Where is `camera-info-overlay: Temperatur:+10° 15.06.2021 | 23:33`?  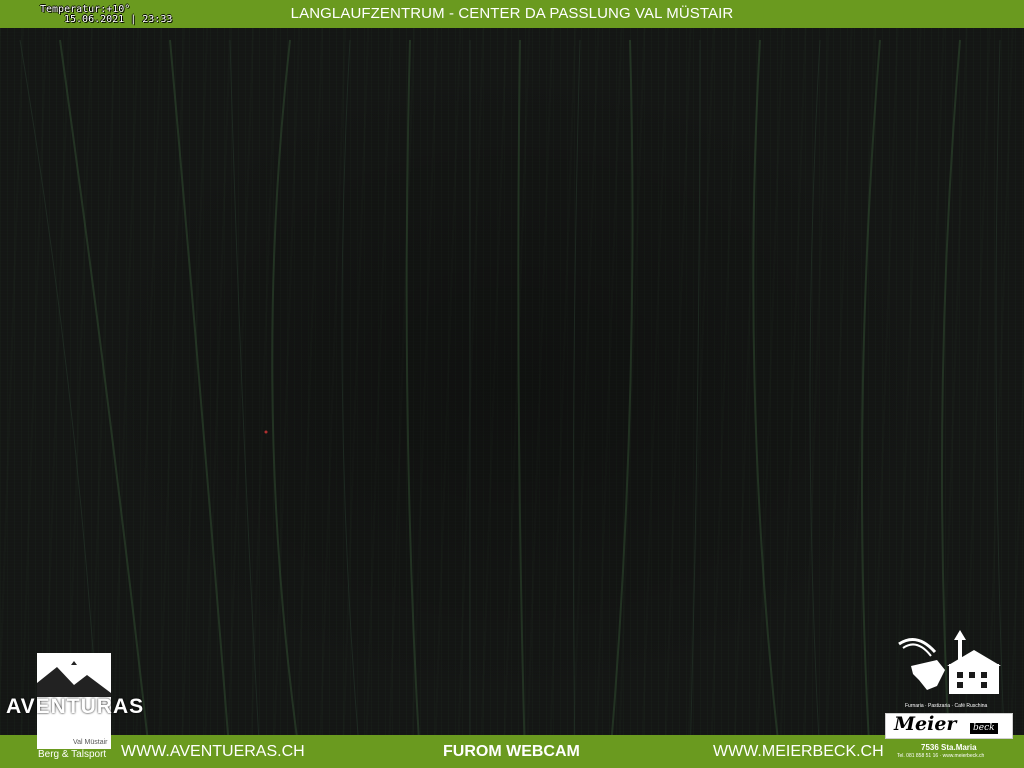 camera-info-overlay: Temperatur:+10° 15.06.2021 | 23:33 is located at coordinates (106, 15).